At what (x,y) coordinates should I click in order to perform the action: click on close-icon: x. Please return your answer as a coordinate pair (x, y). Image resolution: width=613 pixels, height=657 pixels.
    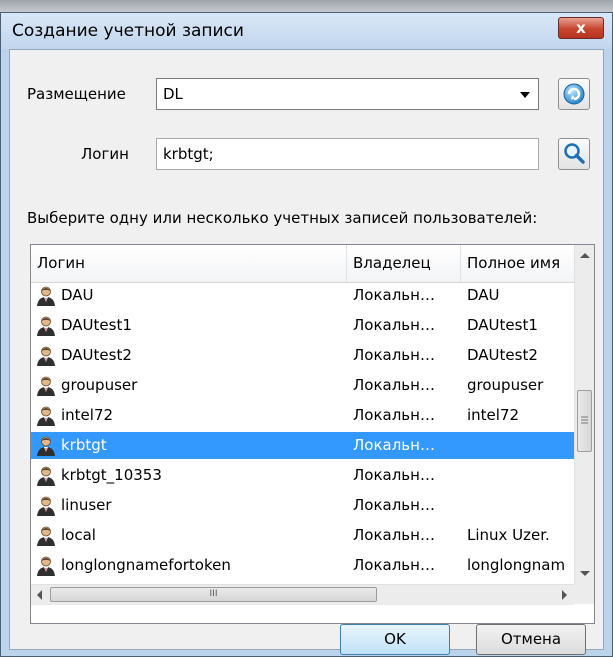
    Looking at the image, I should click on (581, 28).